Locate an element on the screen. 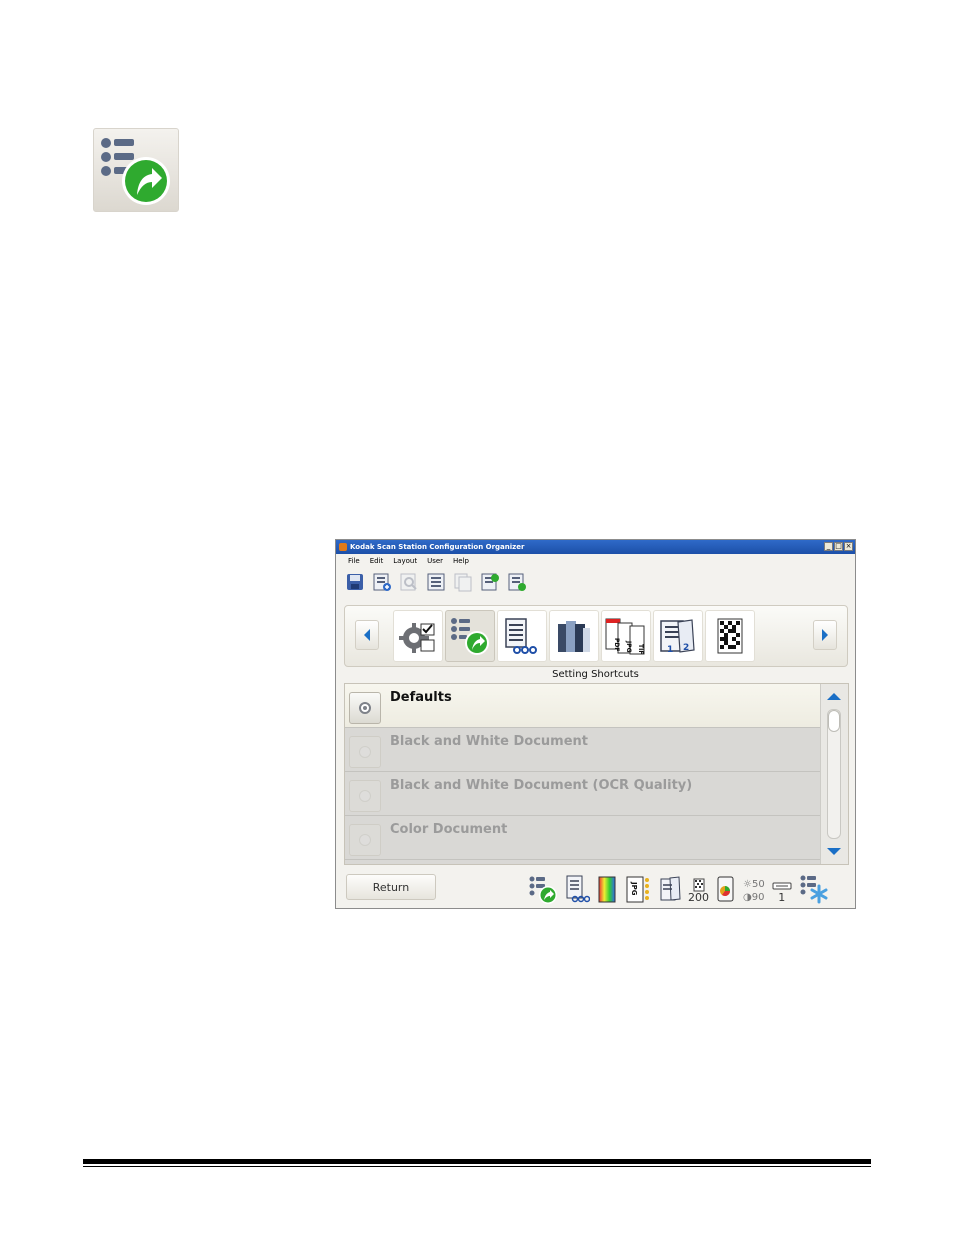  copy-config-icon is located at coordinates (463, 582).